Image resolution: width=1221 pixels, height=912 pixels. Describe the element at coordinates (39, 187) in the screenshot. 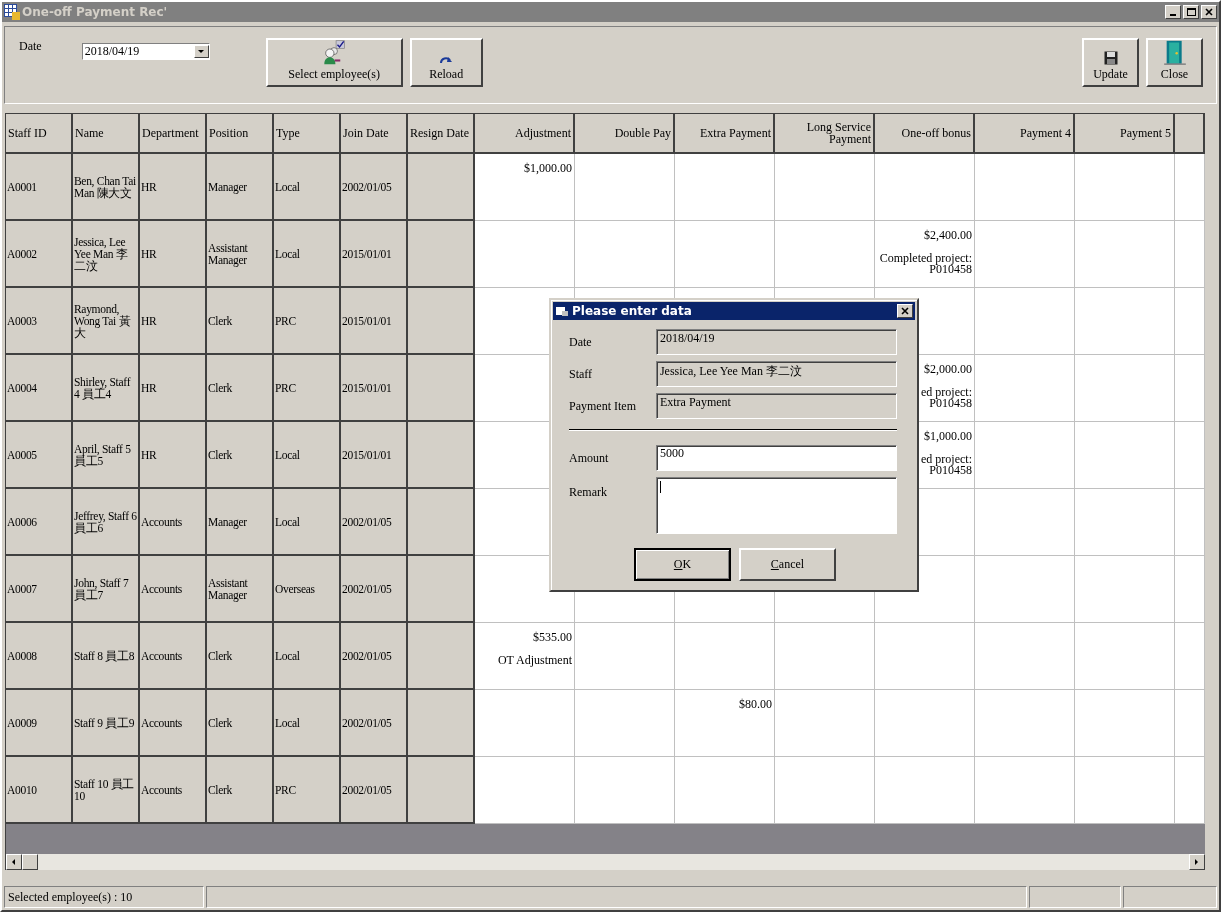

I see `table-cell: A0001` at that location.